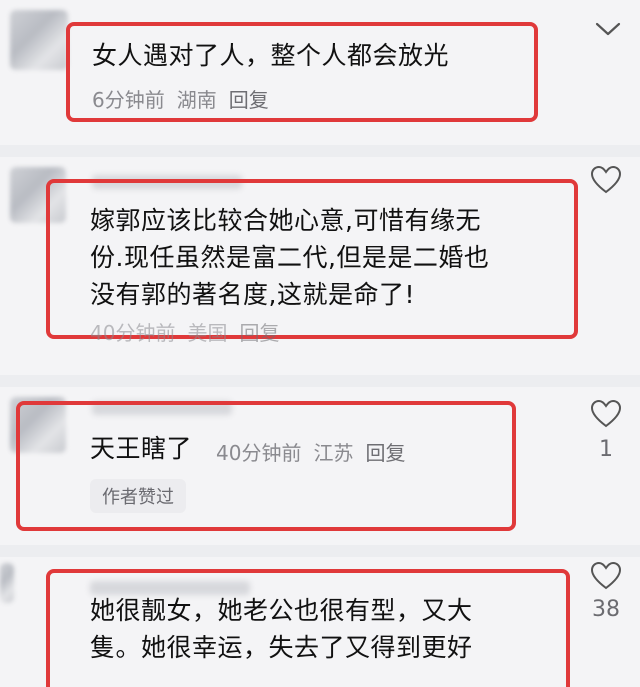  What do you see at coordinates (608, 29) in the screenshot?
I see `chevron-down-icon` at bounding box center [608, 29].